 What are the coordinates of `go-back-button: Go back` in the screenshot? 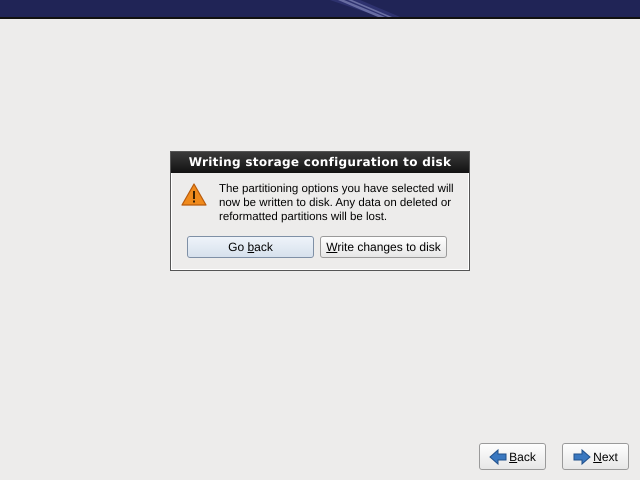 It's located at (250, 247).